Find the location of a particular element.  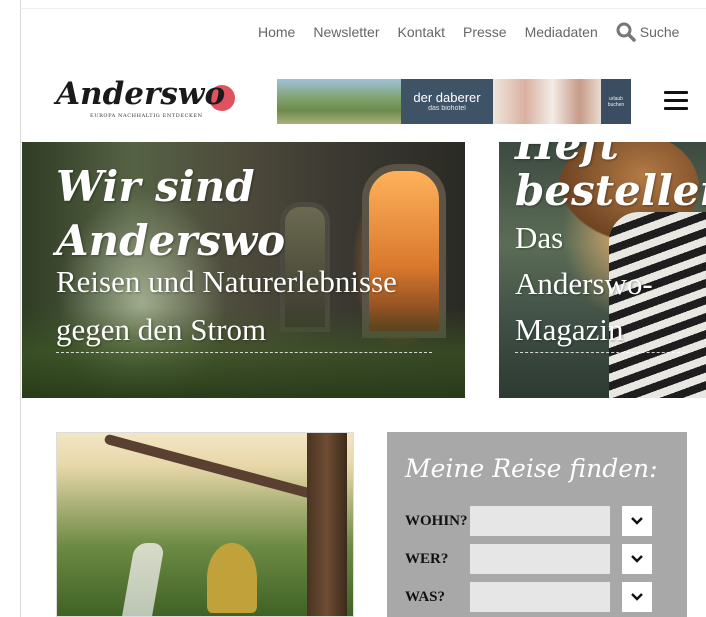

logo-tagline: EUROPA NACHHALTIG ENTDECKEN is located at coordinates (146, 116).